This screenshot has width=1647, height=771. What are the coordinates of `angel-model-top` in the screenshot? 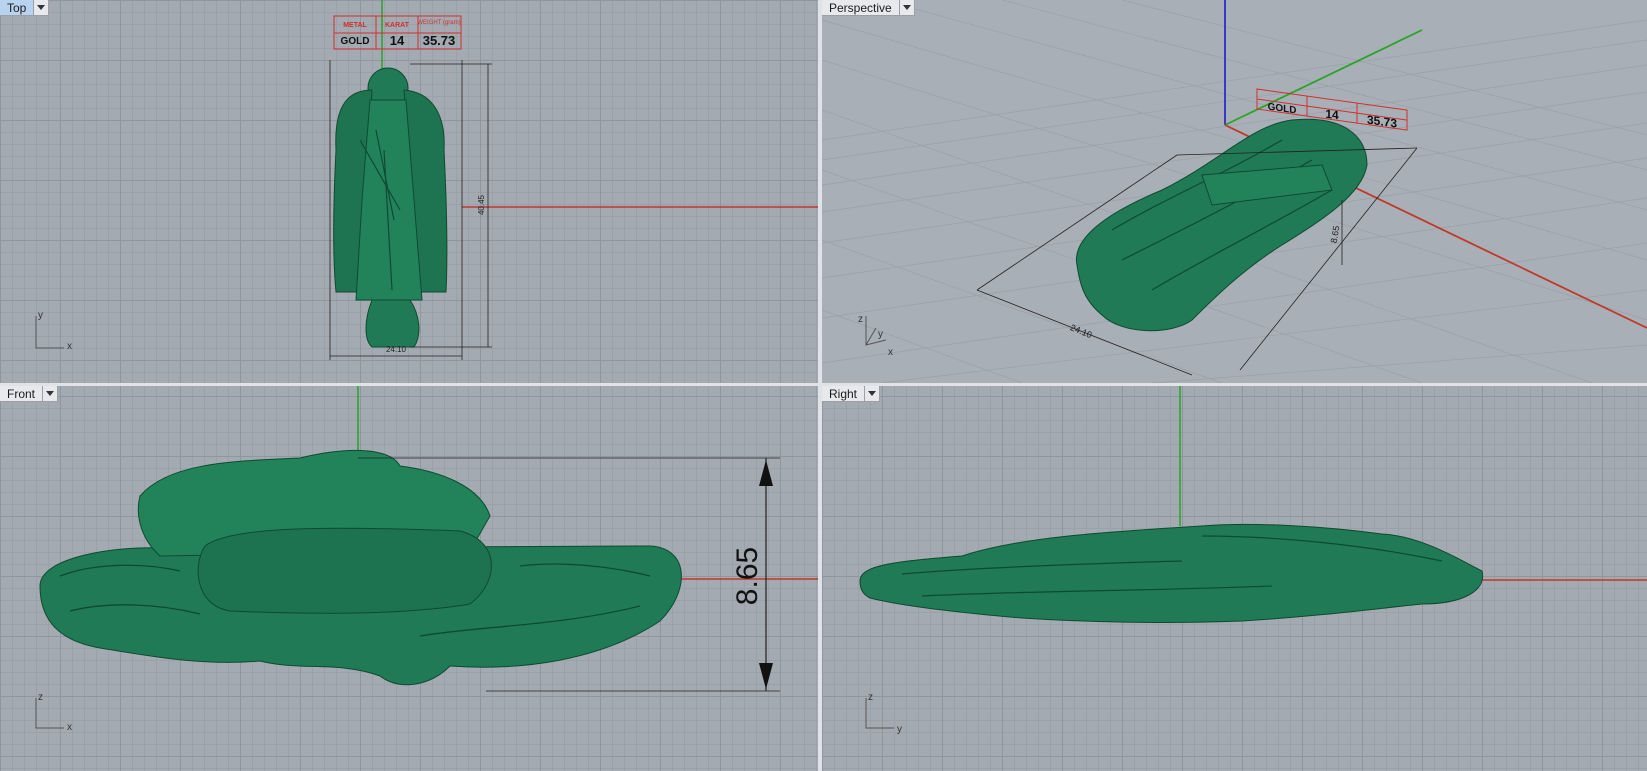 It's located at (390, 207).